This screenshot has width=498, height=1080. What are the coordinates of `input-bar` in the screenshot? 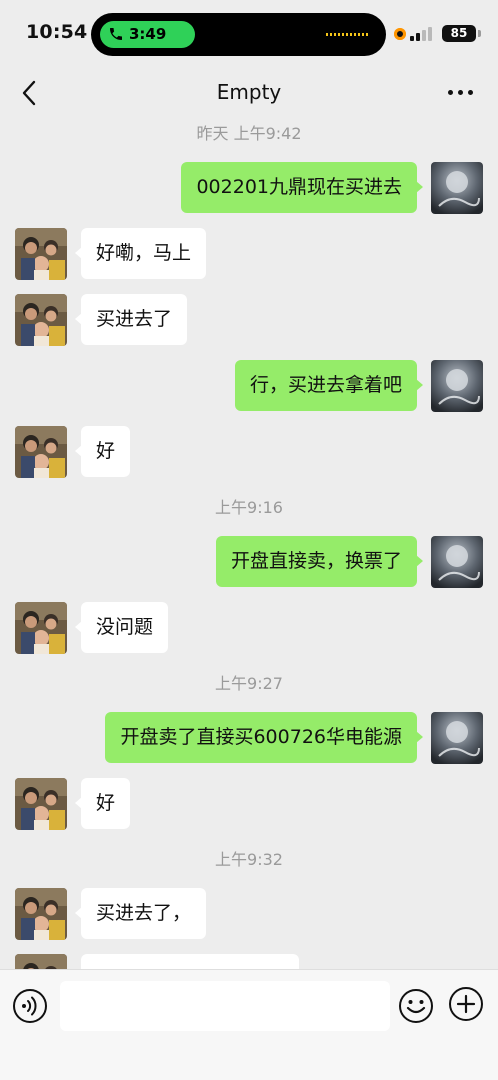 It's located at (249, 1024).